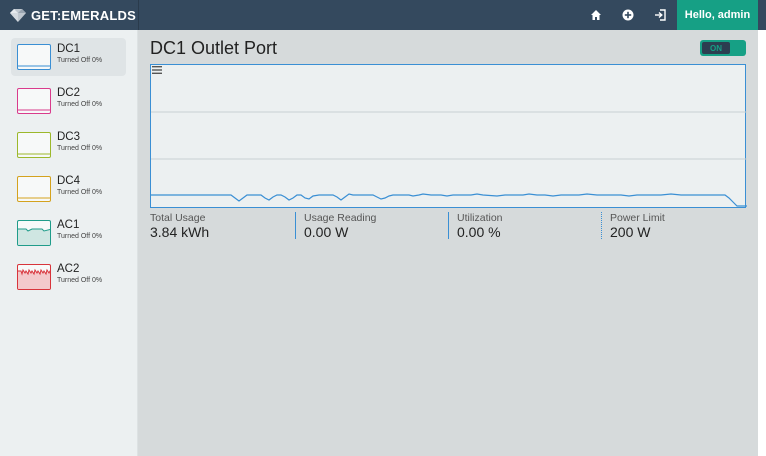 Image resolution: width=766 pixels, height=456 pixels. What do you see at coordinates (660, 15) in the screenshot?
I see `logout-icon` at bounding box center [660, 15].